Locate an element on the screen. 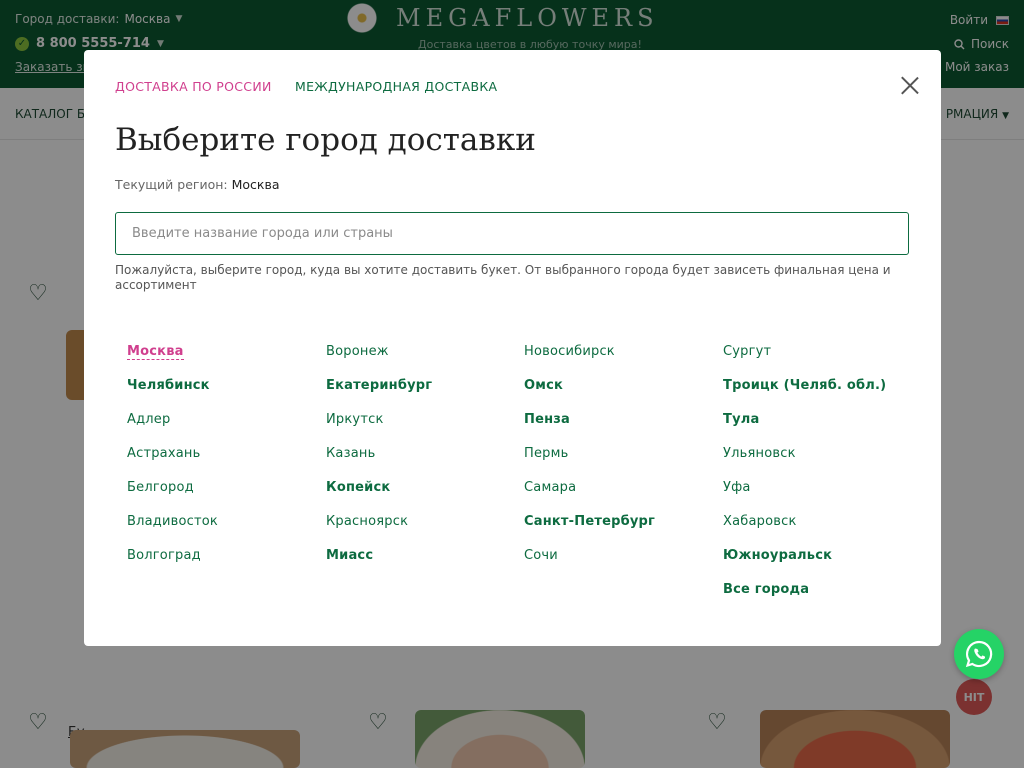 Image resolution: width=1024 pixels, height=768 pixels. whatsapp-button is located at coordinates (979, 654).